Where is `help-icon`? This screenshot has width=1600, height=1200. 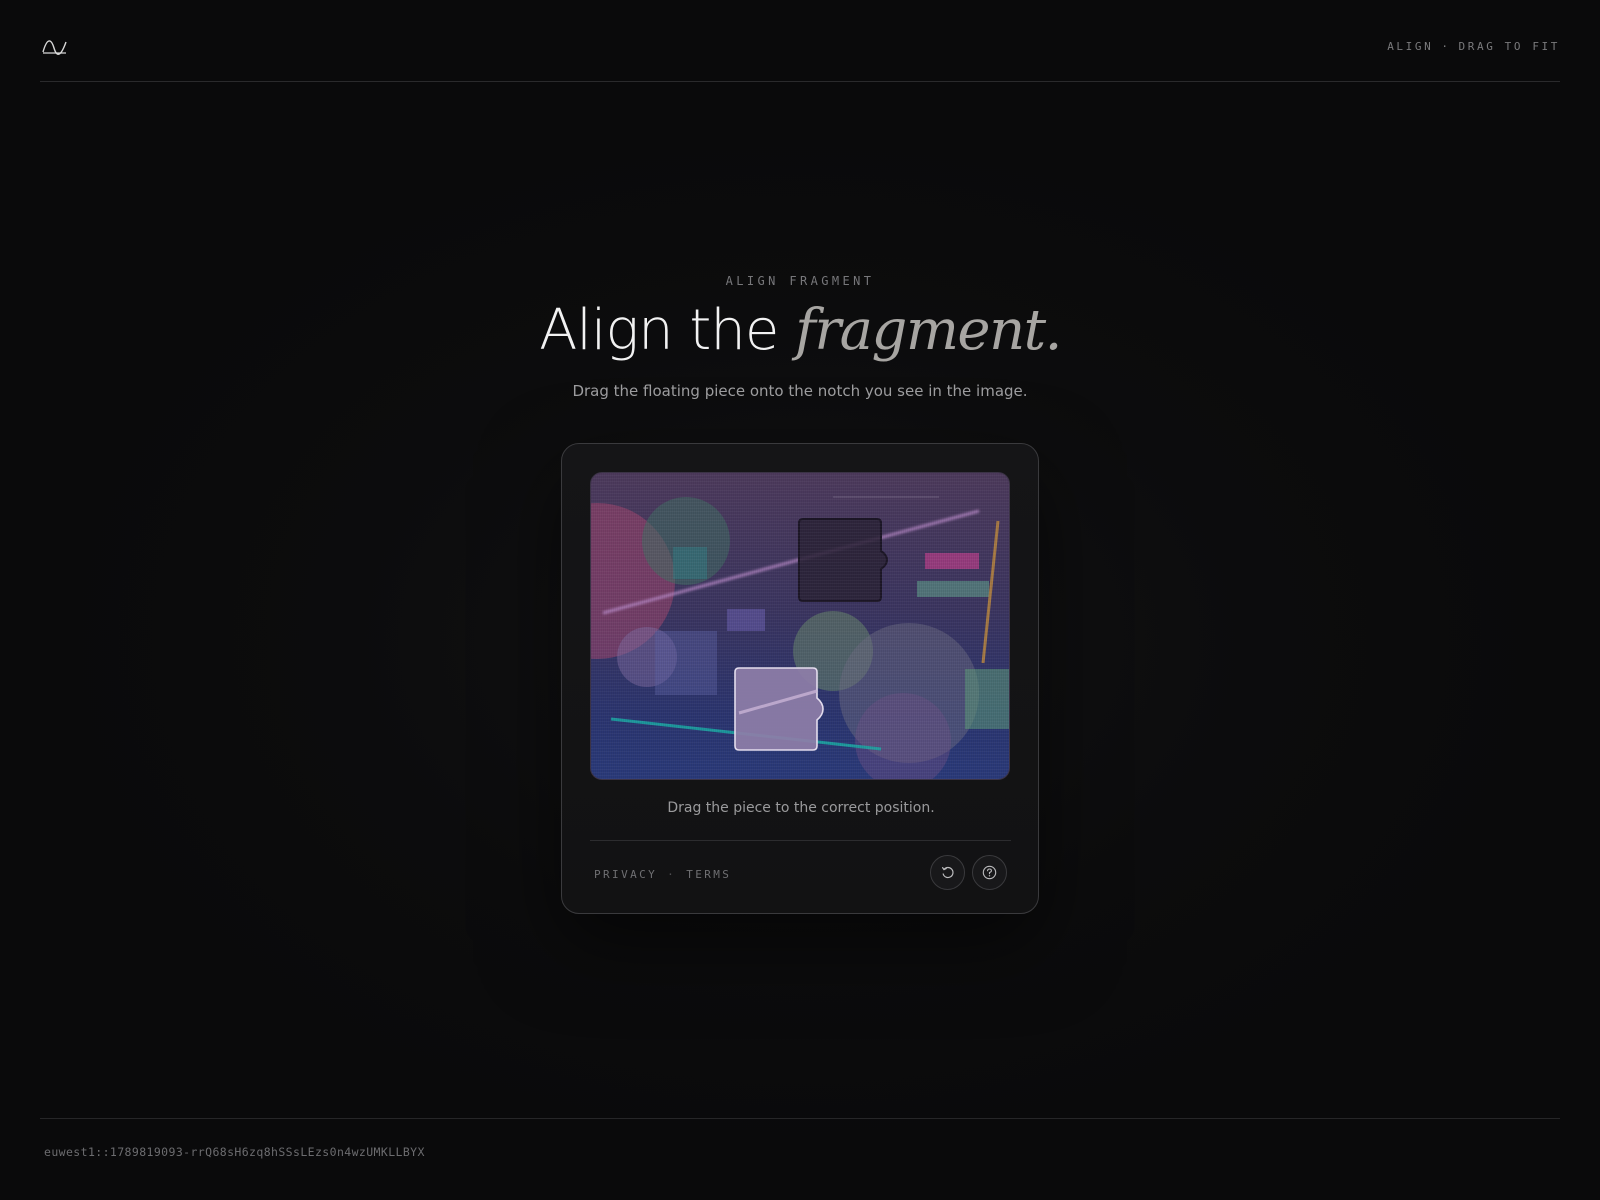 help-icon is located at coordinates (989, 872).